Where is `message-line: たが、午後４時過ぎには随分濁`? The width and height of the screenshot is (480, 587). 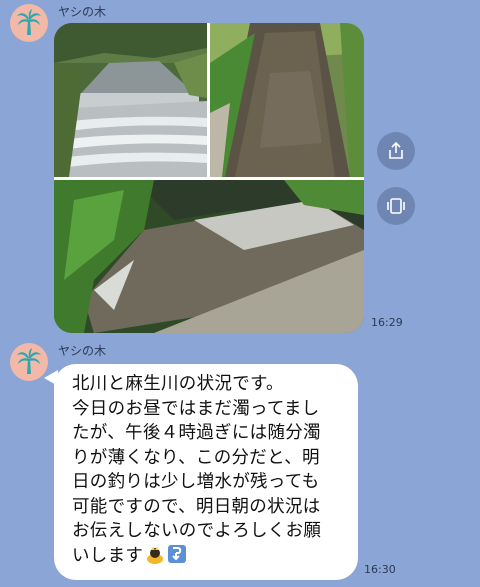
message-line: たが、午後４時過ぎには随分濁 is located at coordinates (196, 433).